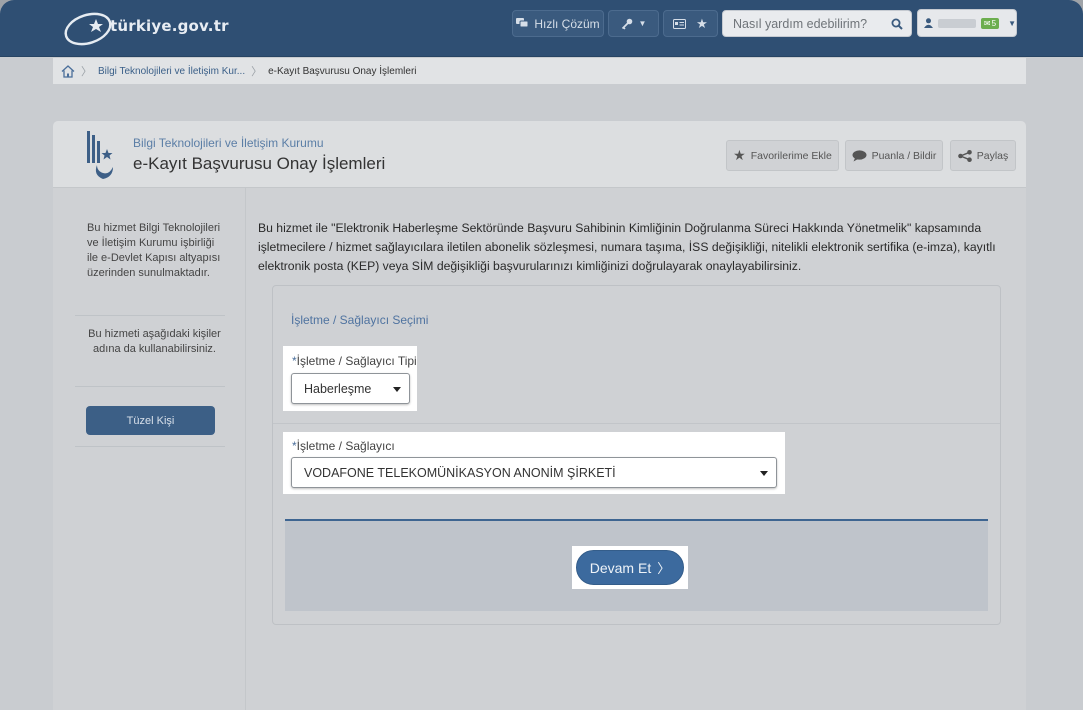 Image resolution: width=1083 pixels, height=710 pixels. What do you see at coordinates (633, 23) in the screenshot?
I see `key-menu-button: ▼` at bounding box center [633, 23].